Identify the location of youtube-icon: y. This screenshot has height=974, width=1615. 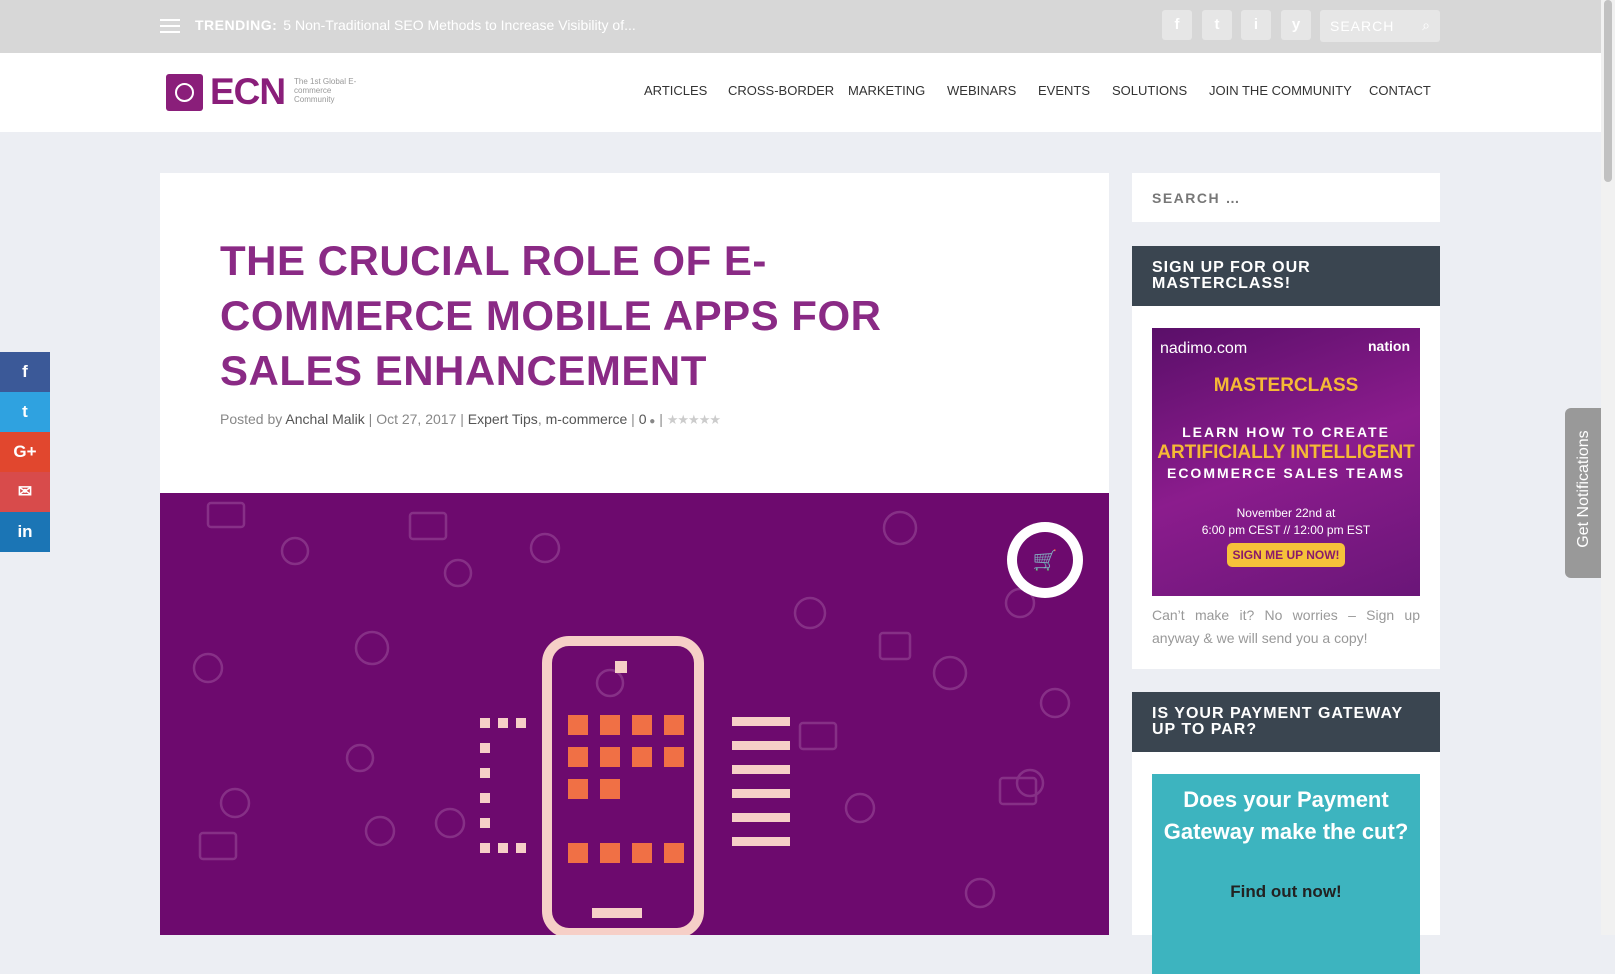
(1296, 25).